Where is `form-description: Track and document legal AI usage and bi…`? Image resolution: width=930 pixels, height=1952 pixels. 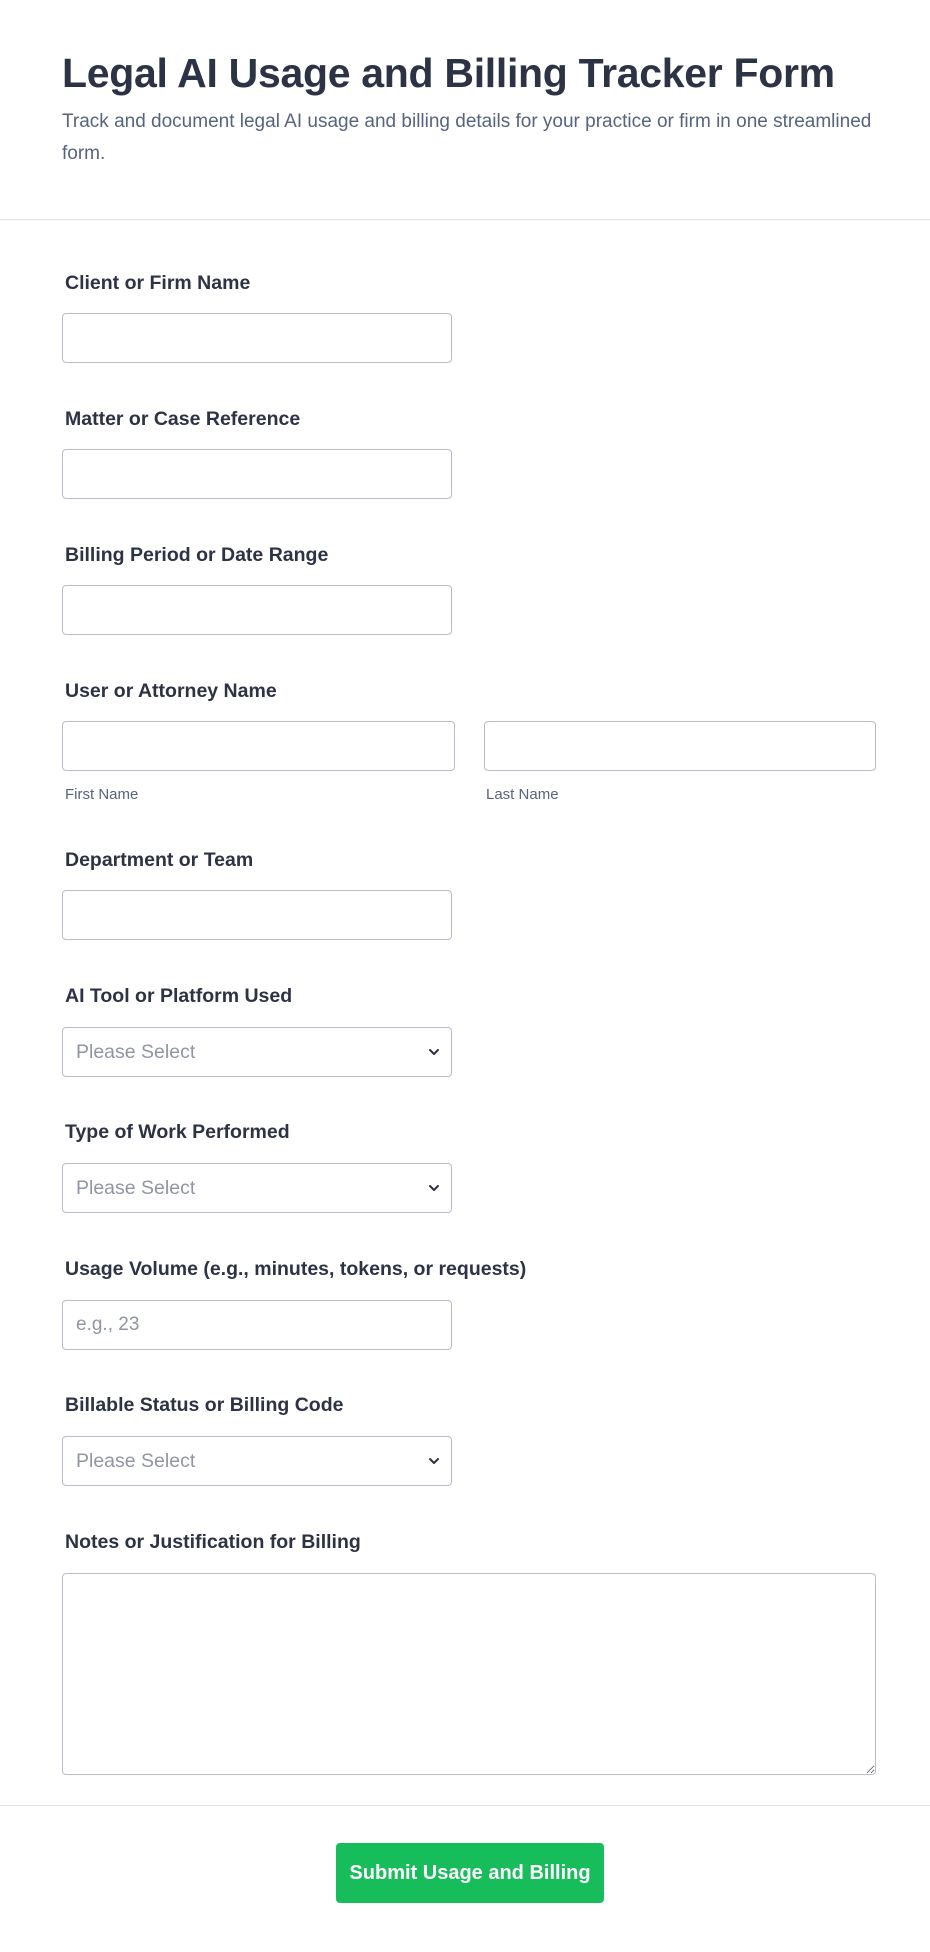 form-description: Track and document legal AI usage and bi… is located at coordinates (467, 137).